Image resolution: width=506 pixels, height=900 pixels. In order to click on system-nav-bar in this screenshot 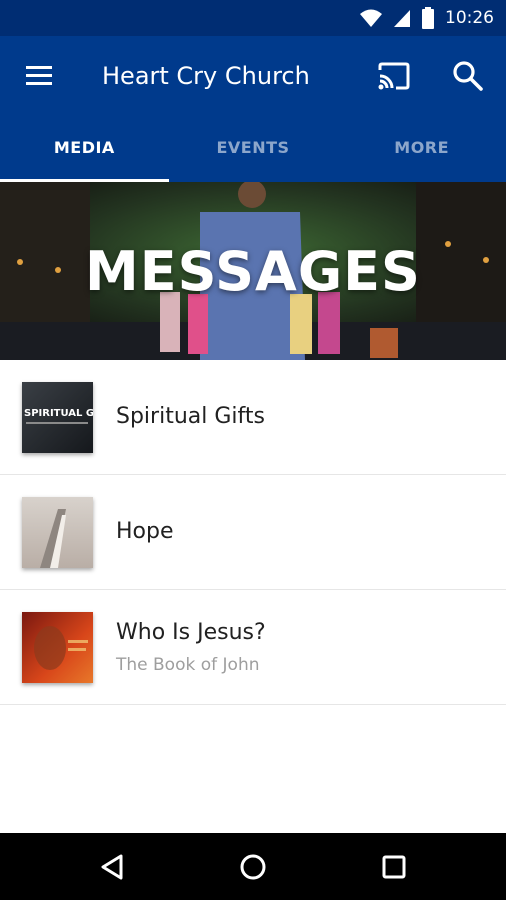, I will do `click(253, 866)`.